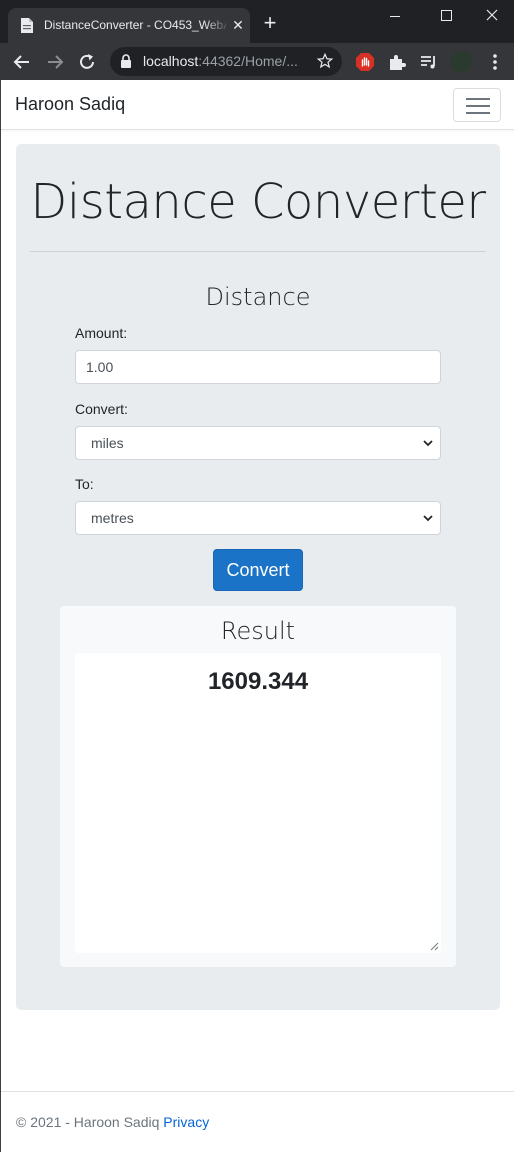 The image size is (514, 1152). Describe the element at coordinates (395, 16) in the screenshot. I see `minimize-icon` at that location.